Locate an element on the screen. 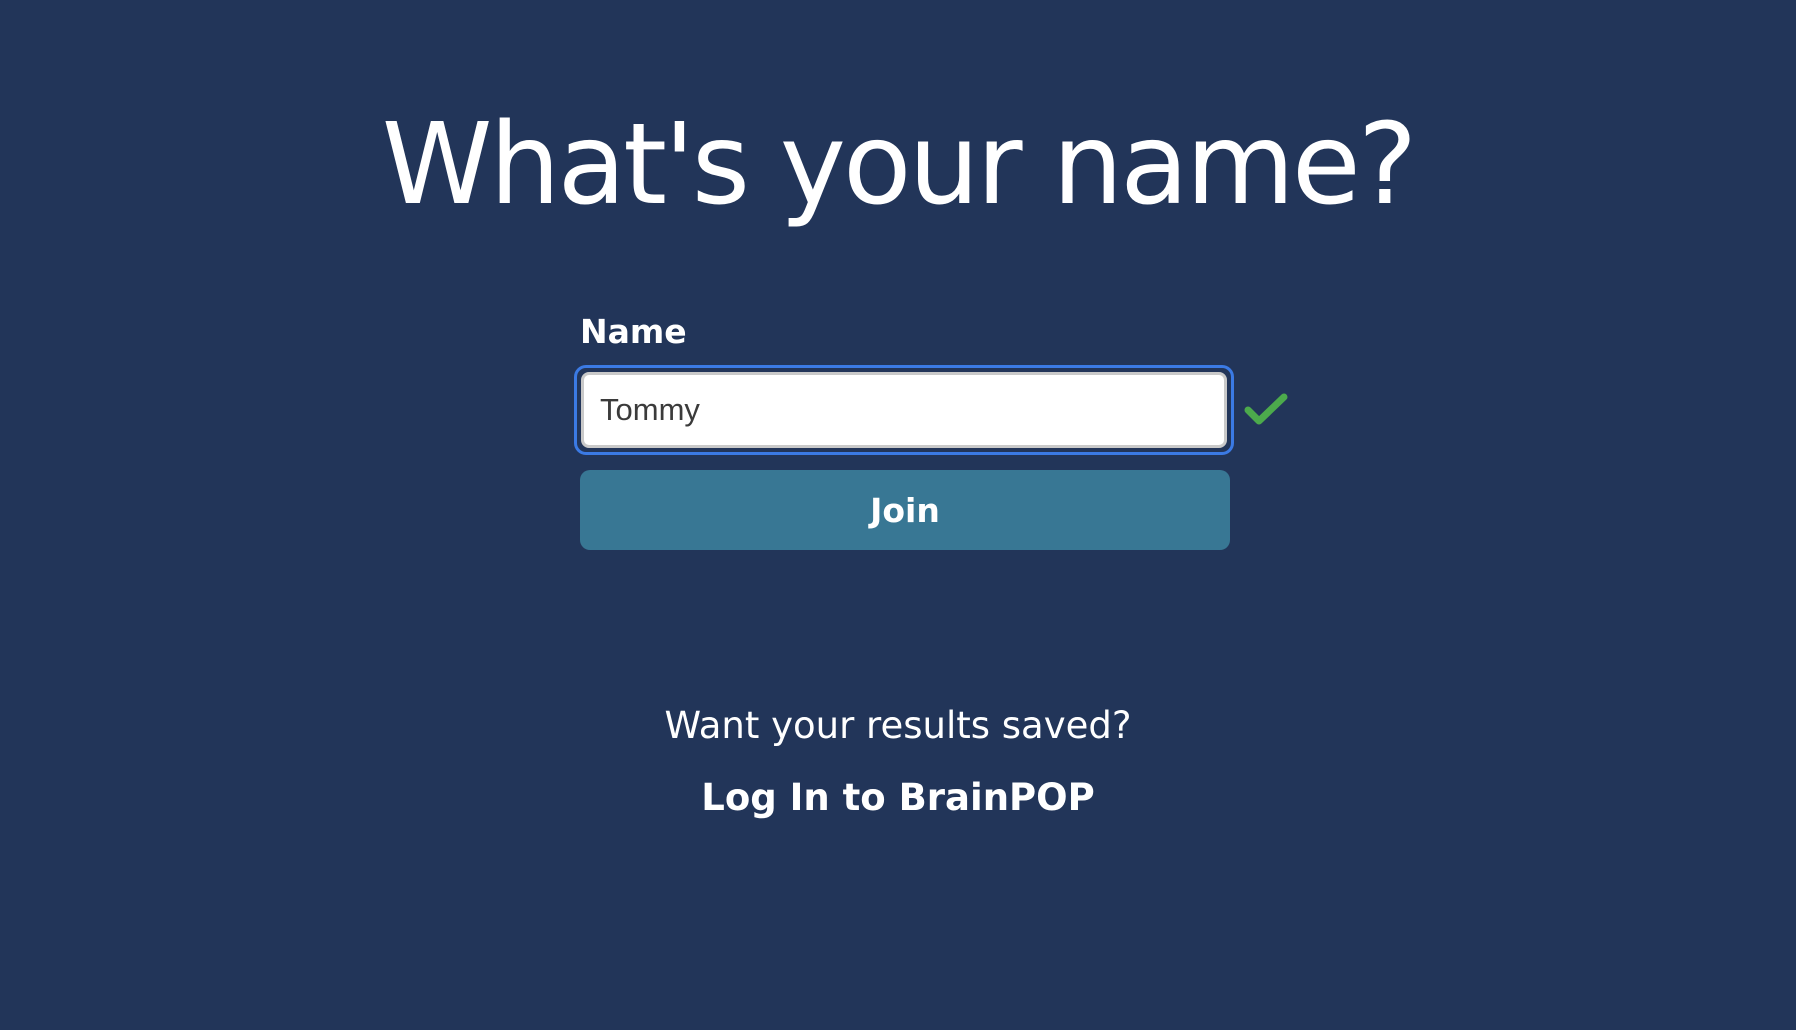  name-label: Name is located at coordinates (633, 331).